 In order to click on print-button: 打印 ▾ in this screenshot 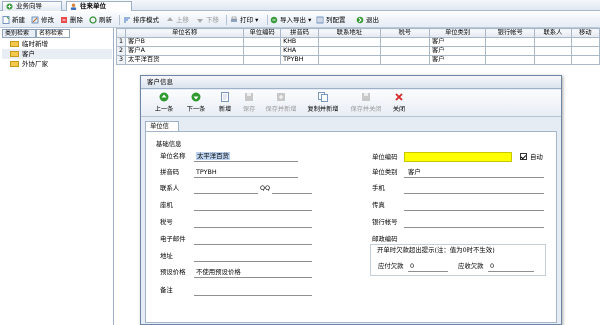, I will do `click(244, 20)`.